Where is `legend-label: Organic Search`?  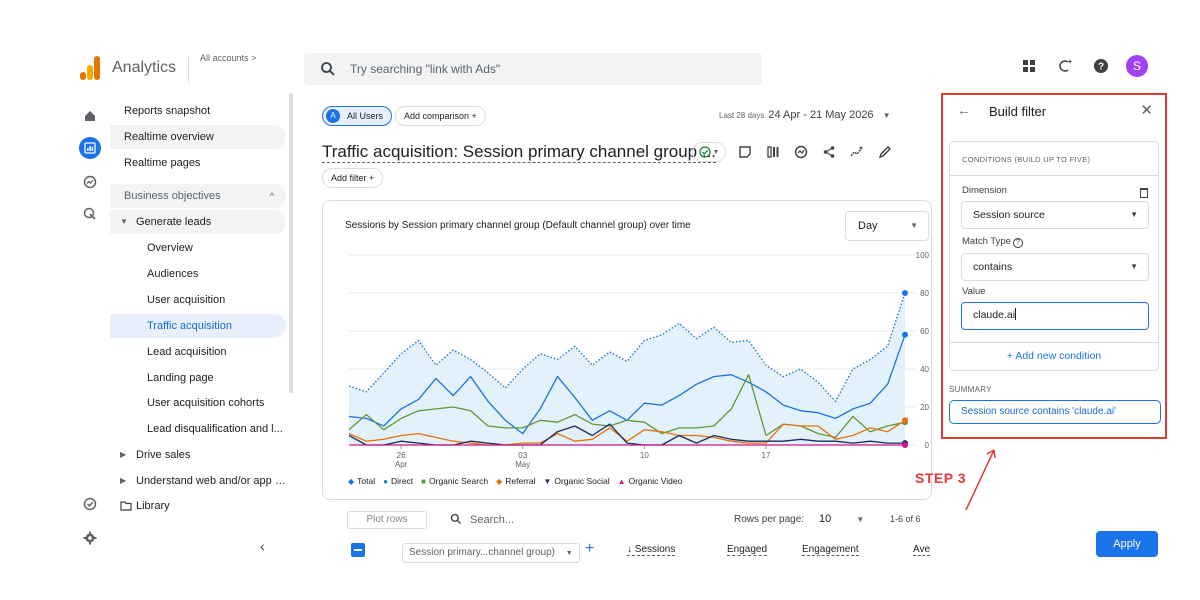
legend-label: Organic Search is located at coordinates (459, 481).